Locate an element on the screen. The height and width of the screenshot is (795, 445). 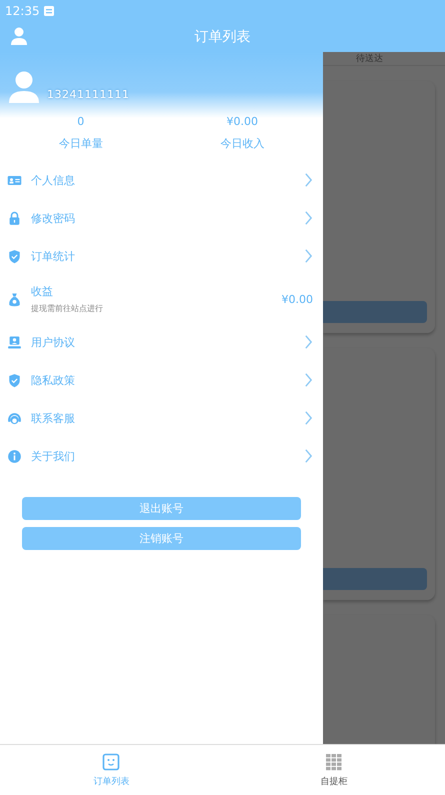
user-icon is located at coordinates (19, 36).